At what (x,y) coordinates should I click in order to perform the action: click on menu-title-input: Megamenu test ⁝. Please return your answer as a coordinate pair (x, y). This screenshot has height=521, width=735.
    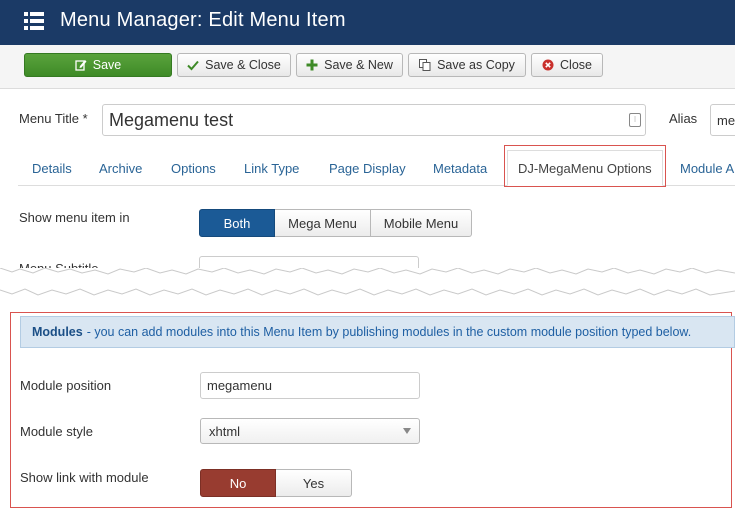
    Looking at the image, I should click on (374, 120).